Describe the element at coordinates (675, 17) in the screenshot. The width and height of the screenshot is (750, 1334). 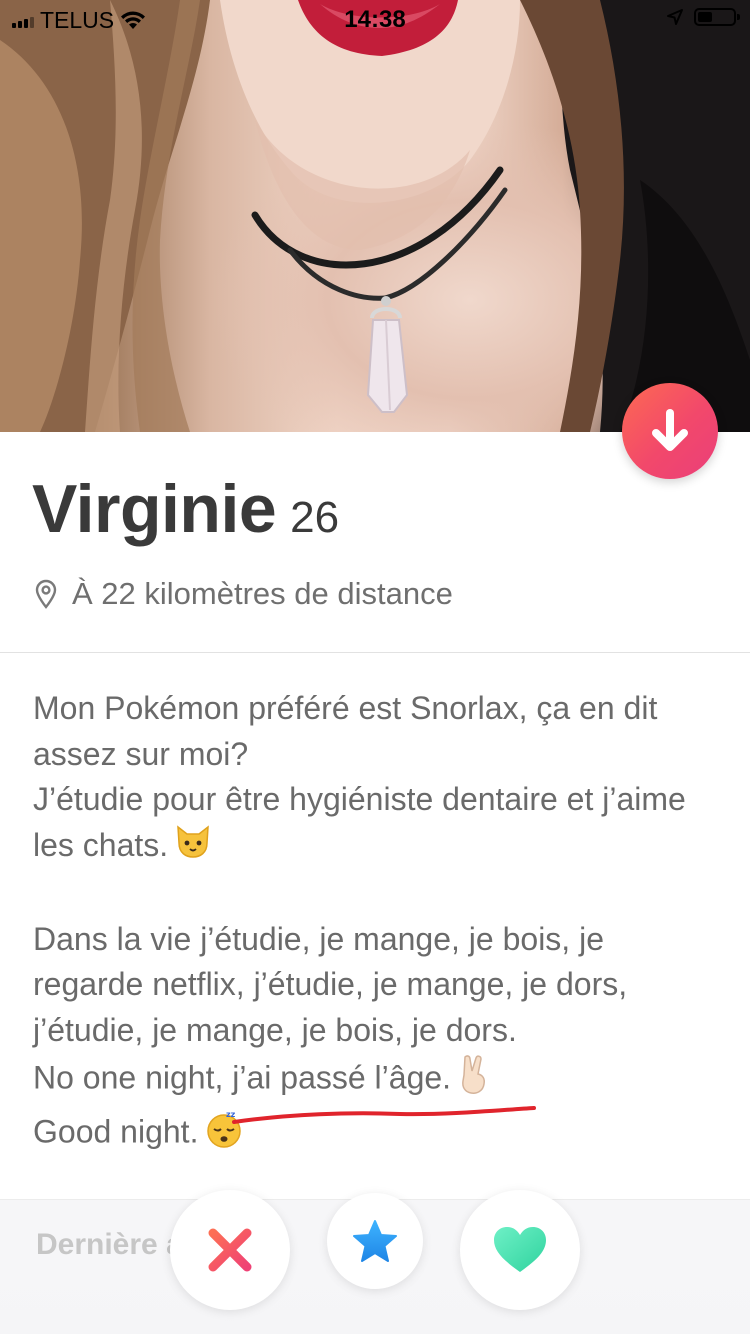
I see `location-arrow-icon` at that location.